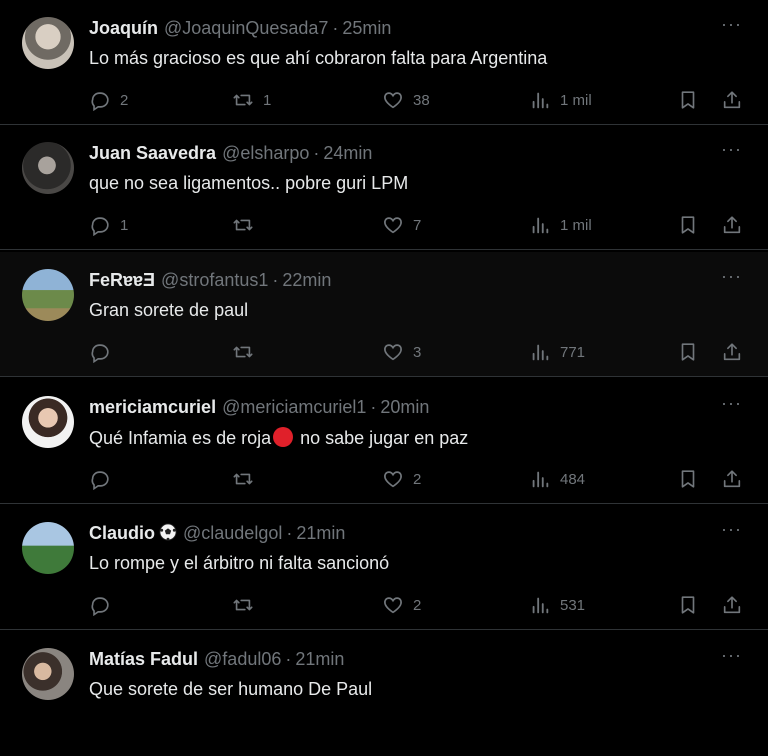  I want to click on author-handle: @strofantus1, so click(214, 280).